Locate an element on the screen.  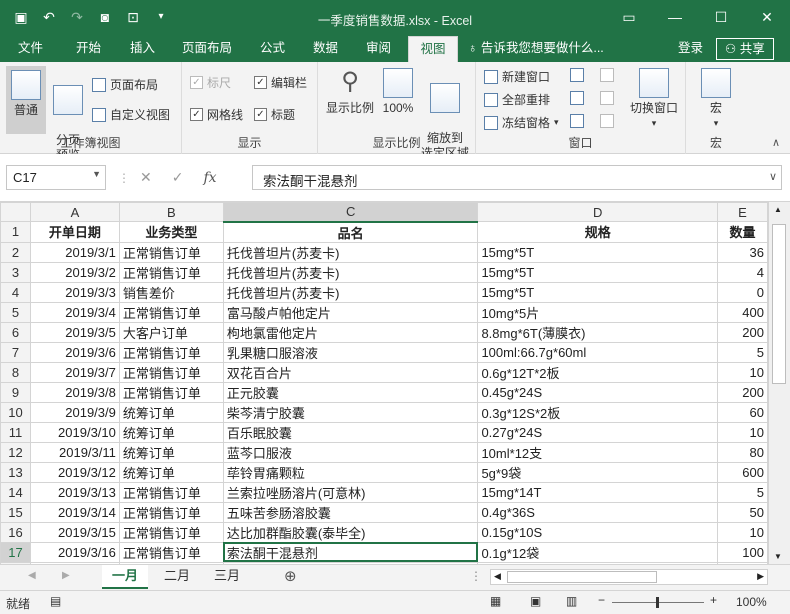
cell: 400 is located at coordinates (742, 312).